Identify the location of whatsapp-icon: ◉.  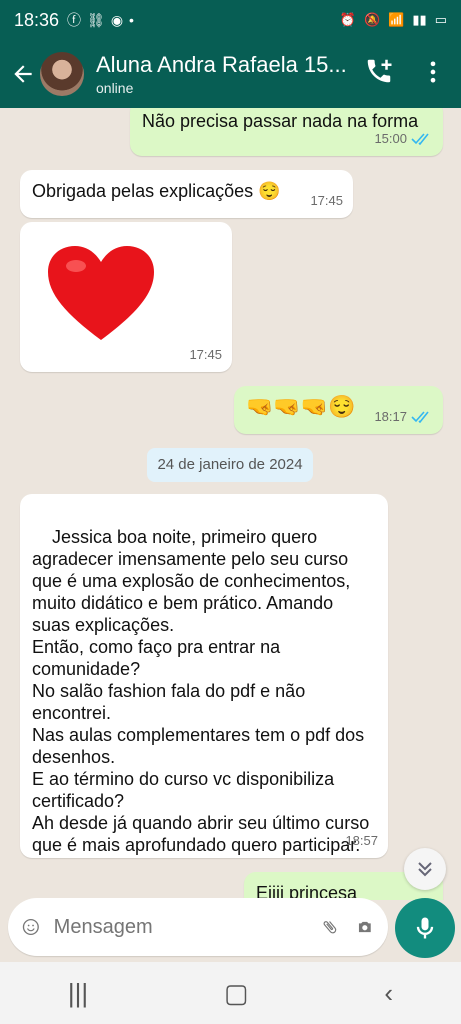
(117, 19).